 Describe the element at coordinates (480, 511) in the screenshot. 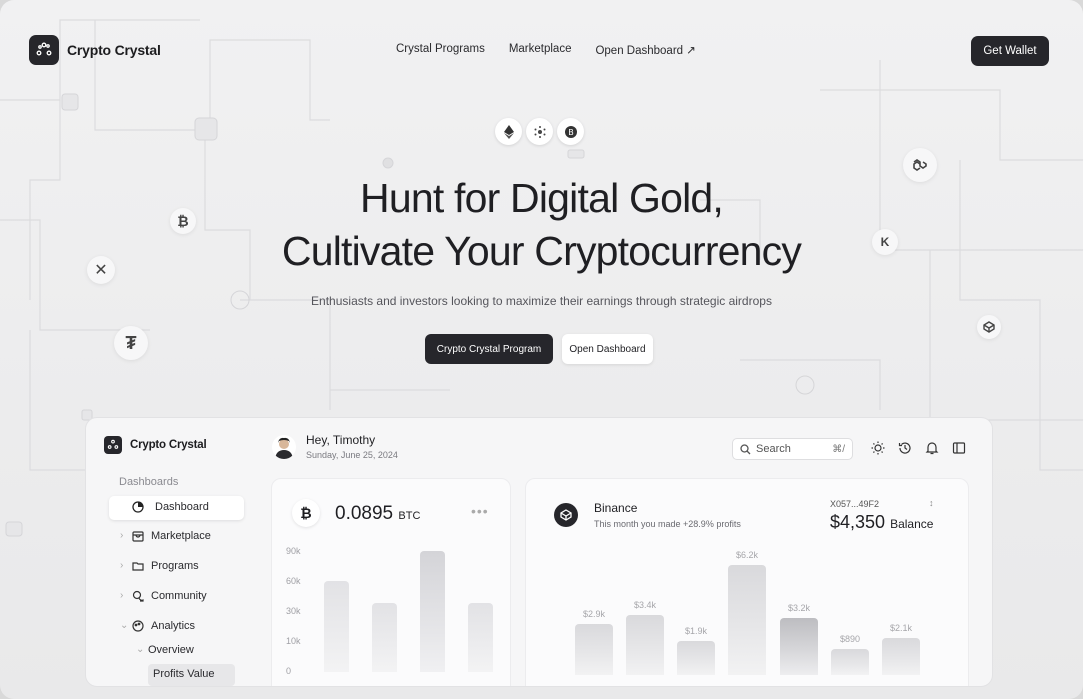

I see `more-options-icon: •••` at that location.